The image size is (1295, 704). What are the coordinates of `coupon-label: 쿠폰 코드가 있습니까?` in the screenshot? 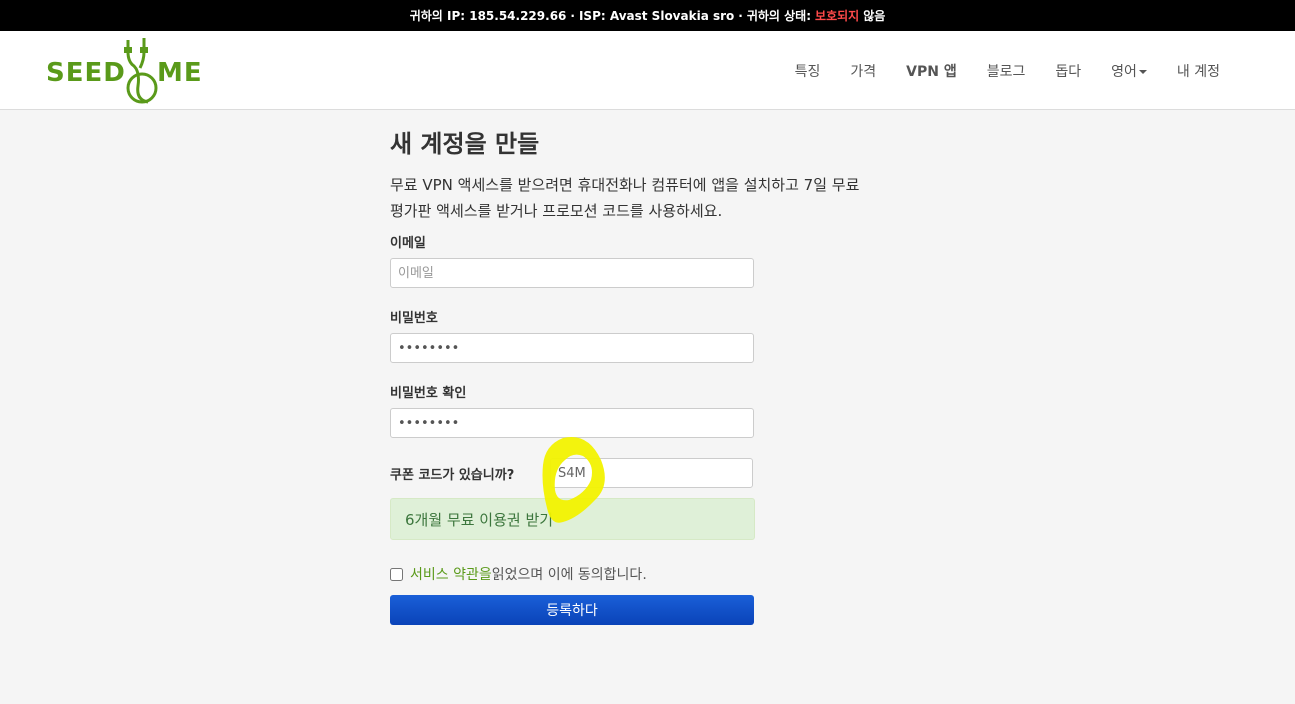 It's located at (452, 475).